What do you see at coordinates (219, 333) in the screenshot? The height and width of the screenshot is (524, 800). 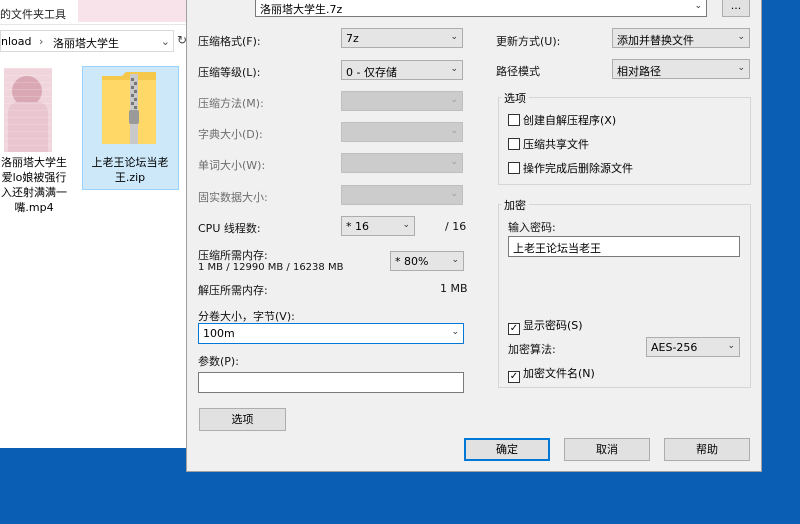 I see `split-volume-value: 100m` at bounding box center [219, 333].